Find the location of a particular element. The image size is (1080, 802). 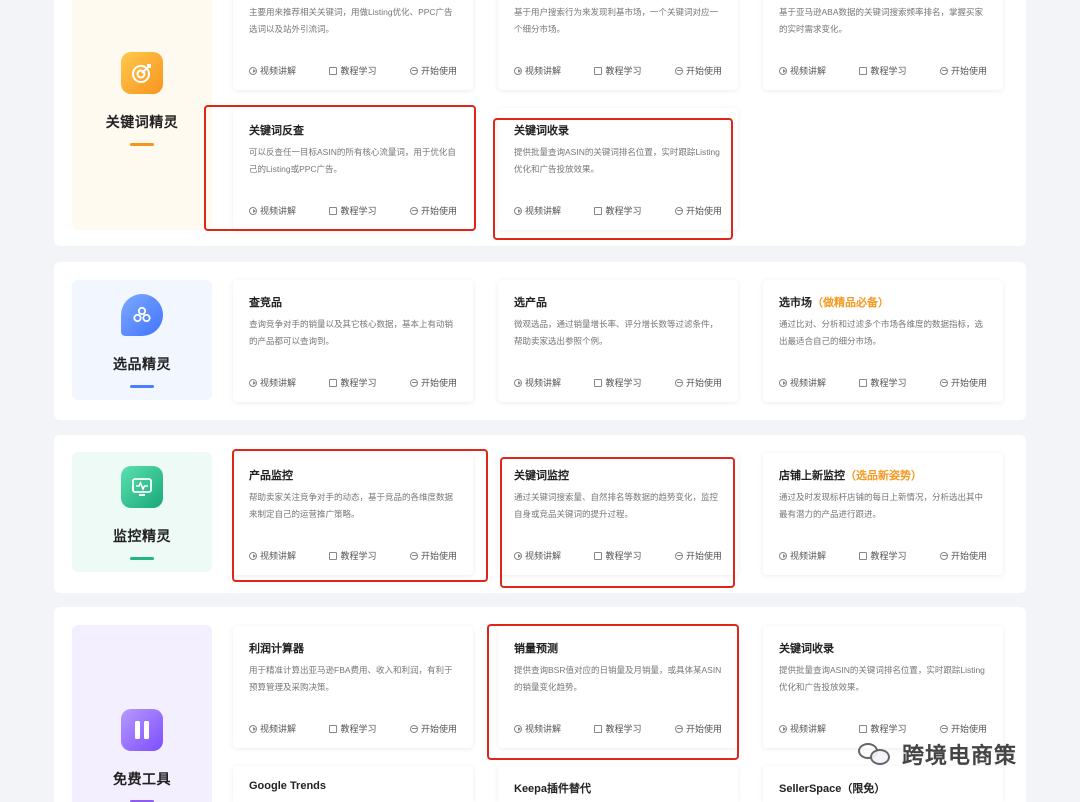

tool-card-keepa: Keepa插件替代 is located at coordinates (618, 784).